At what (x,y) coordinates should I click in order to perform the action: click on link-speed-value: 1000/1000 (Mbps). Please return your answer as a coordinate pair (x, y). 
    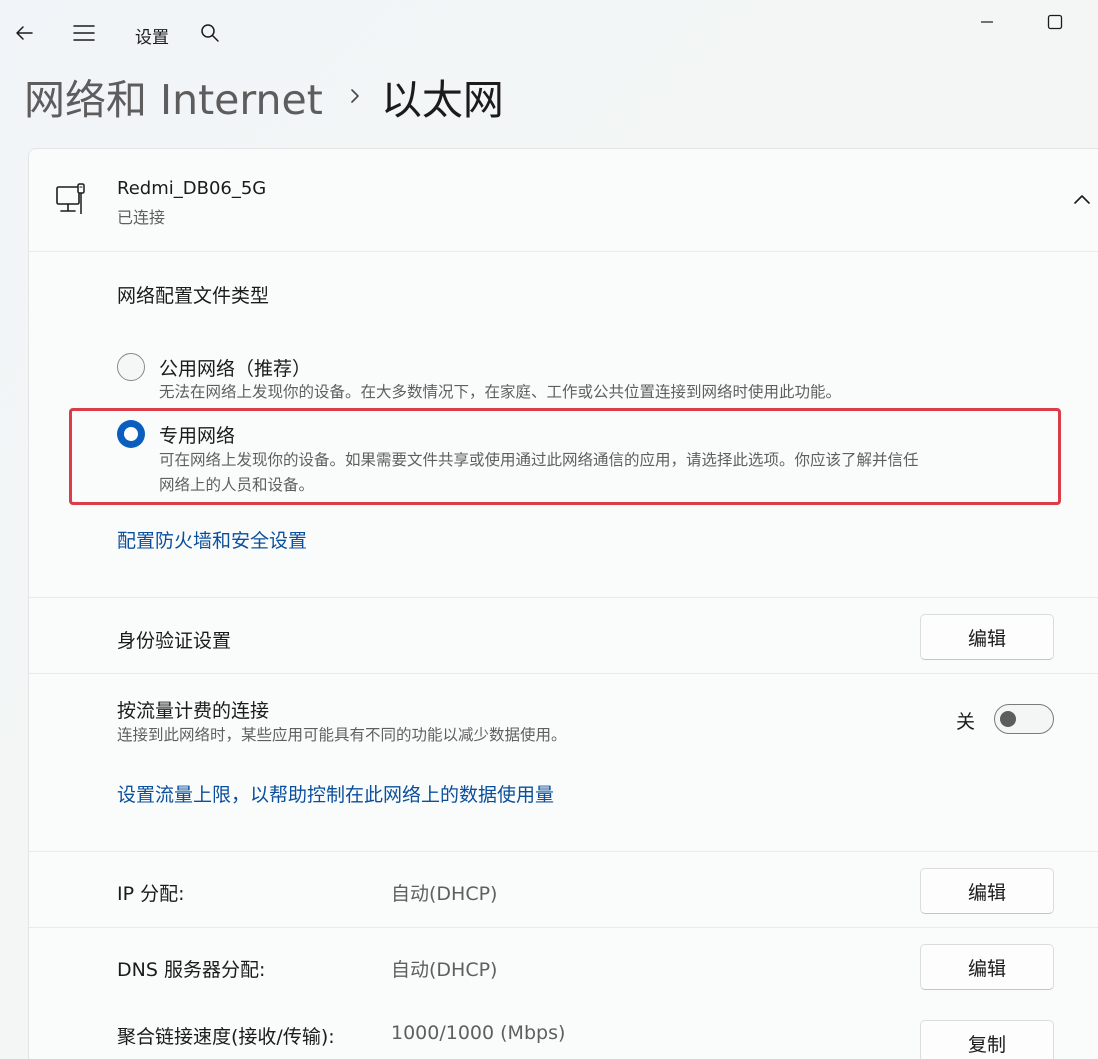
    Looking at the image, I should click on (478, 1033).